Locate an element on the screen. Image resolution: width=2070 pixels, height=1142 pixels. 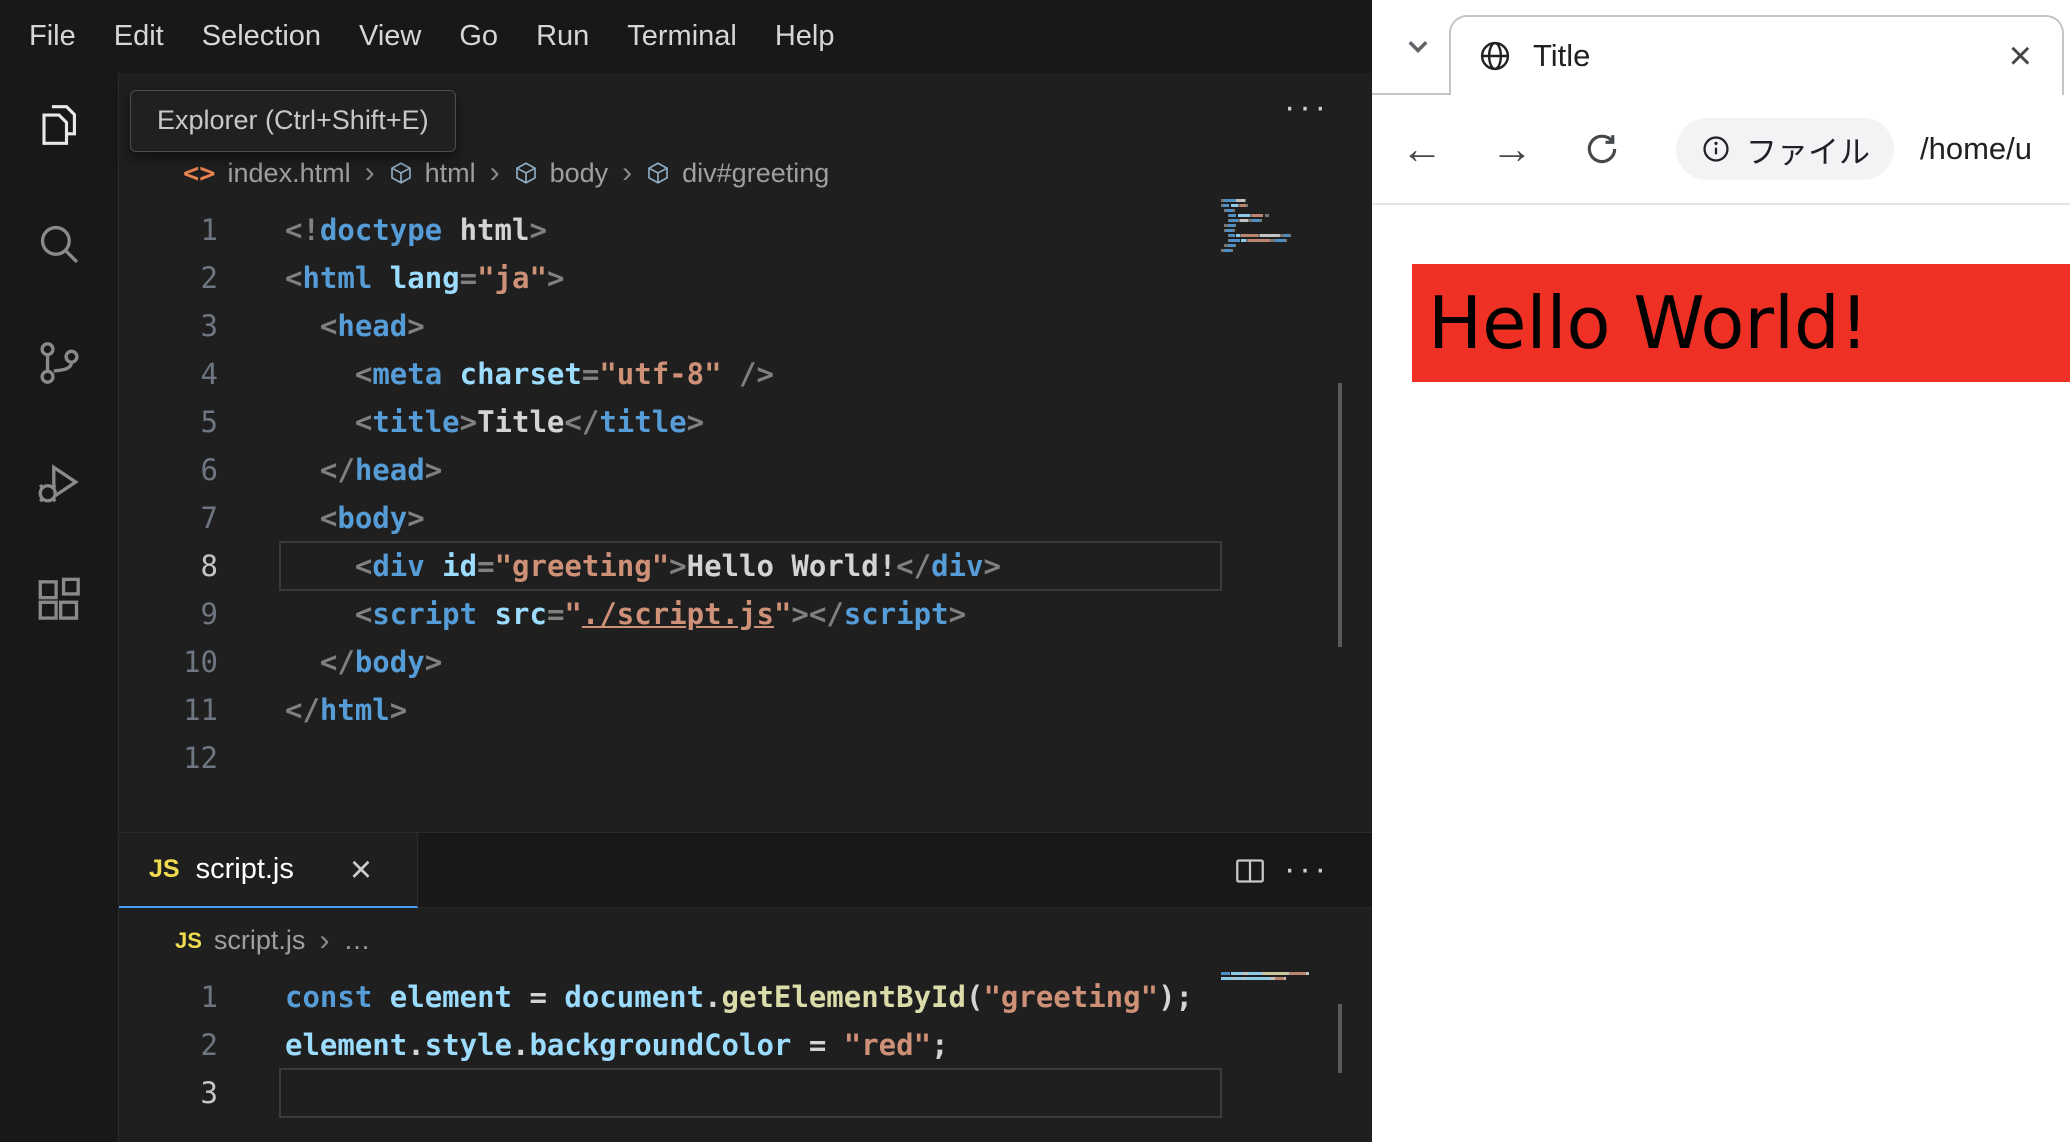
explorer-tooltip: Explorer (Ctrl+Shift+E) is located at coordinates (293, 121).